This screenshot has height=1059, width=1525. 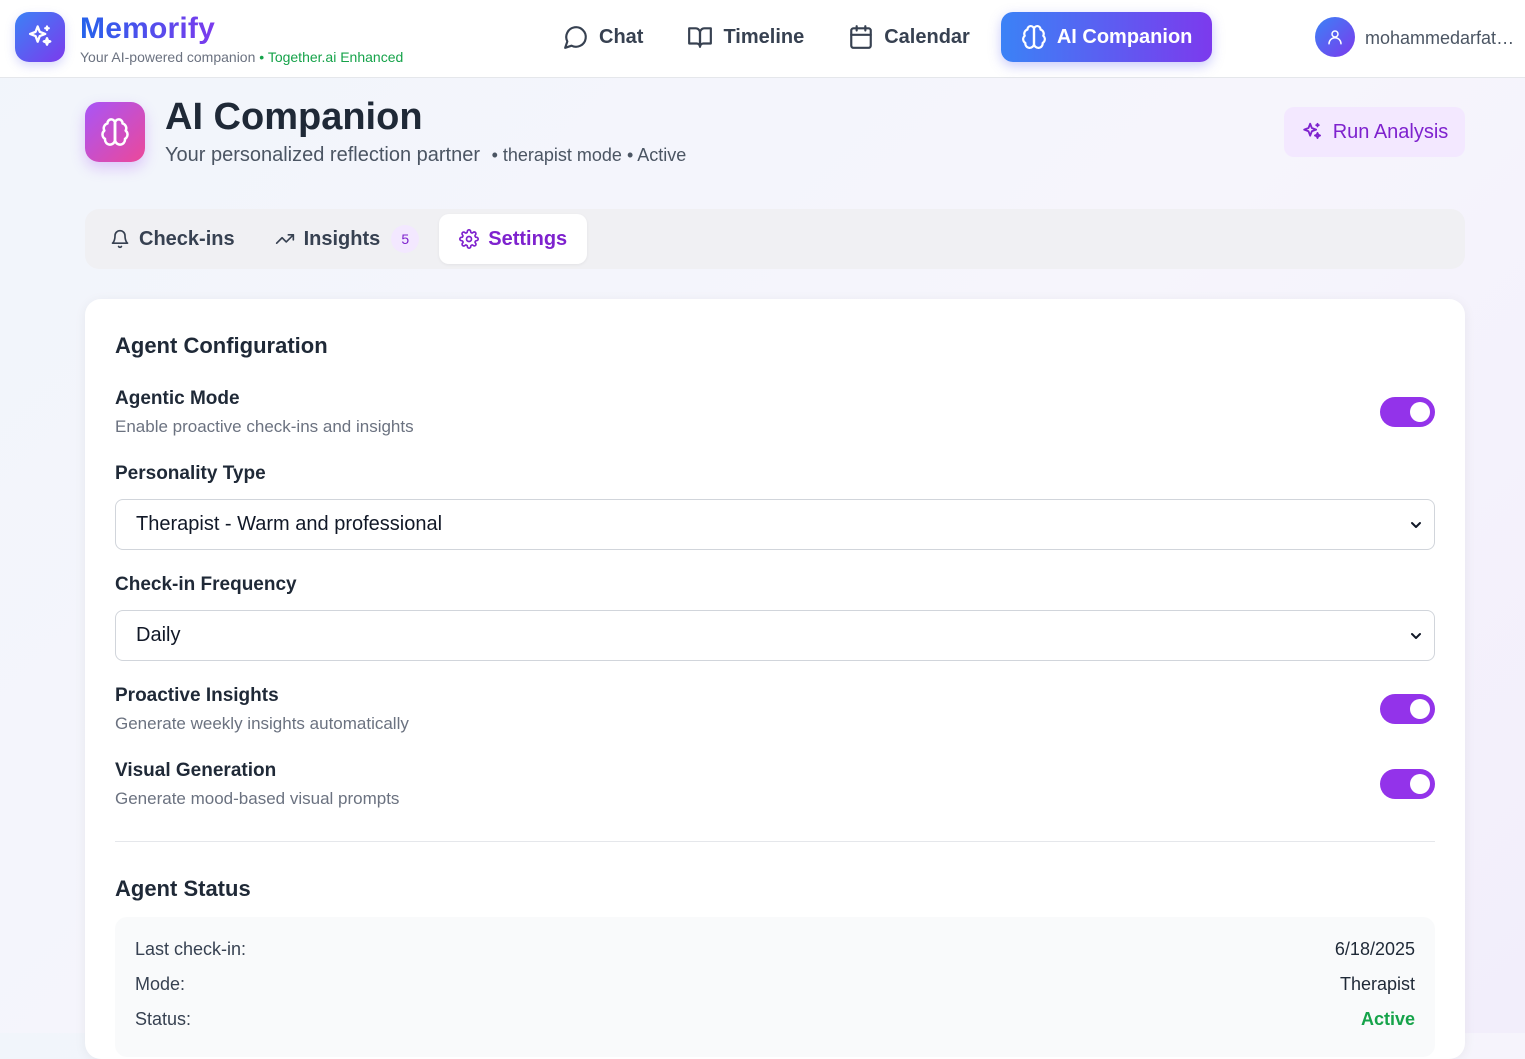 I want to click on nav-item-timeline: Timeline, so click(x=745, y=37).